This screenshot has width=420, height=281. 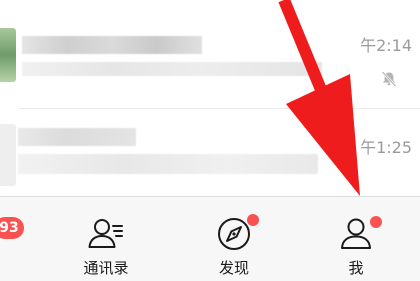 What do you see at coordinates (356, 239) in the screenshot?
I see `tab-me: 我` at bounding box center [356, 239].